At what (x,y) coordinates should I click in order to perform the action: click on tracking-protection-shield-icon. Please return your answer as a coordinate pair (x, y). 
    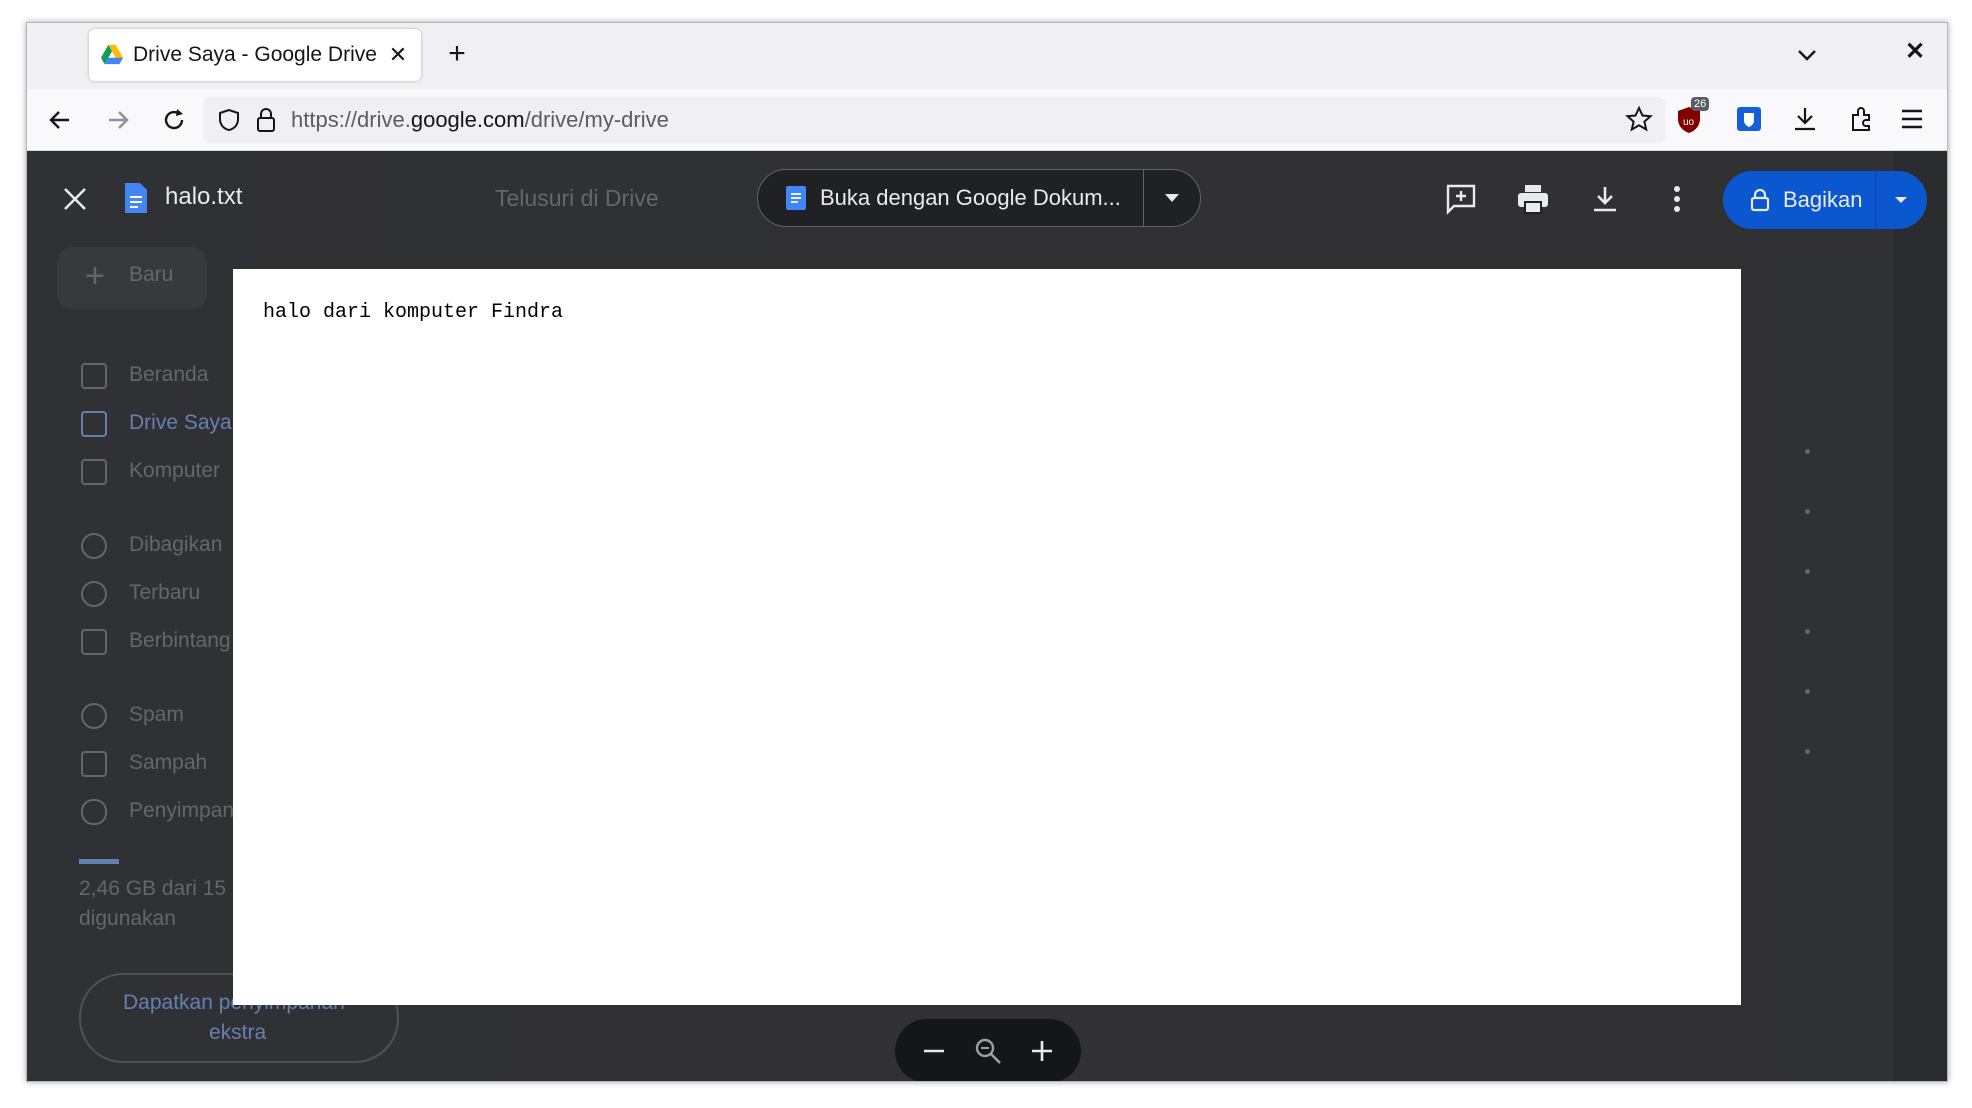
    Looking at the image, I should click on (229, 120).